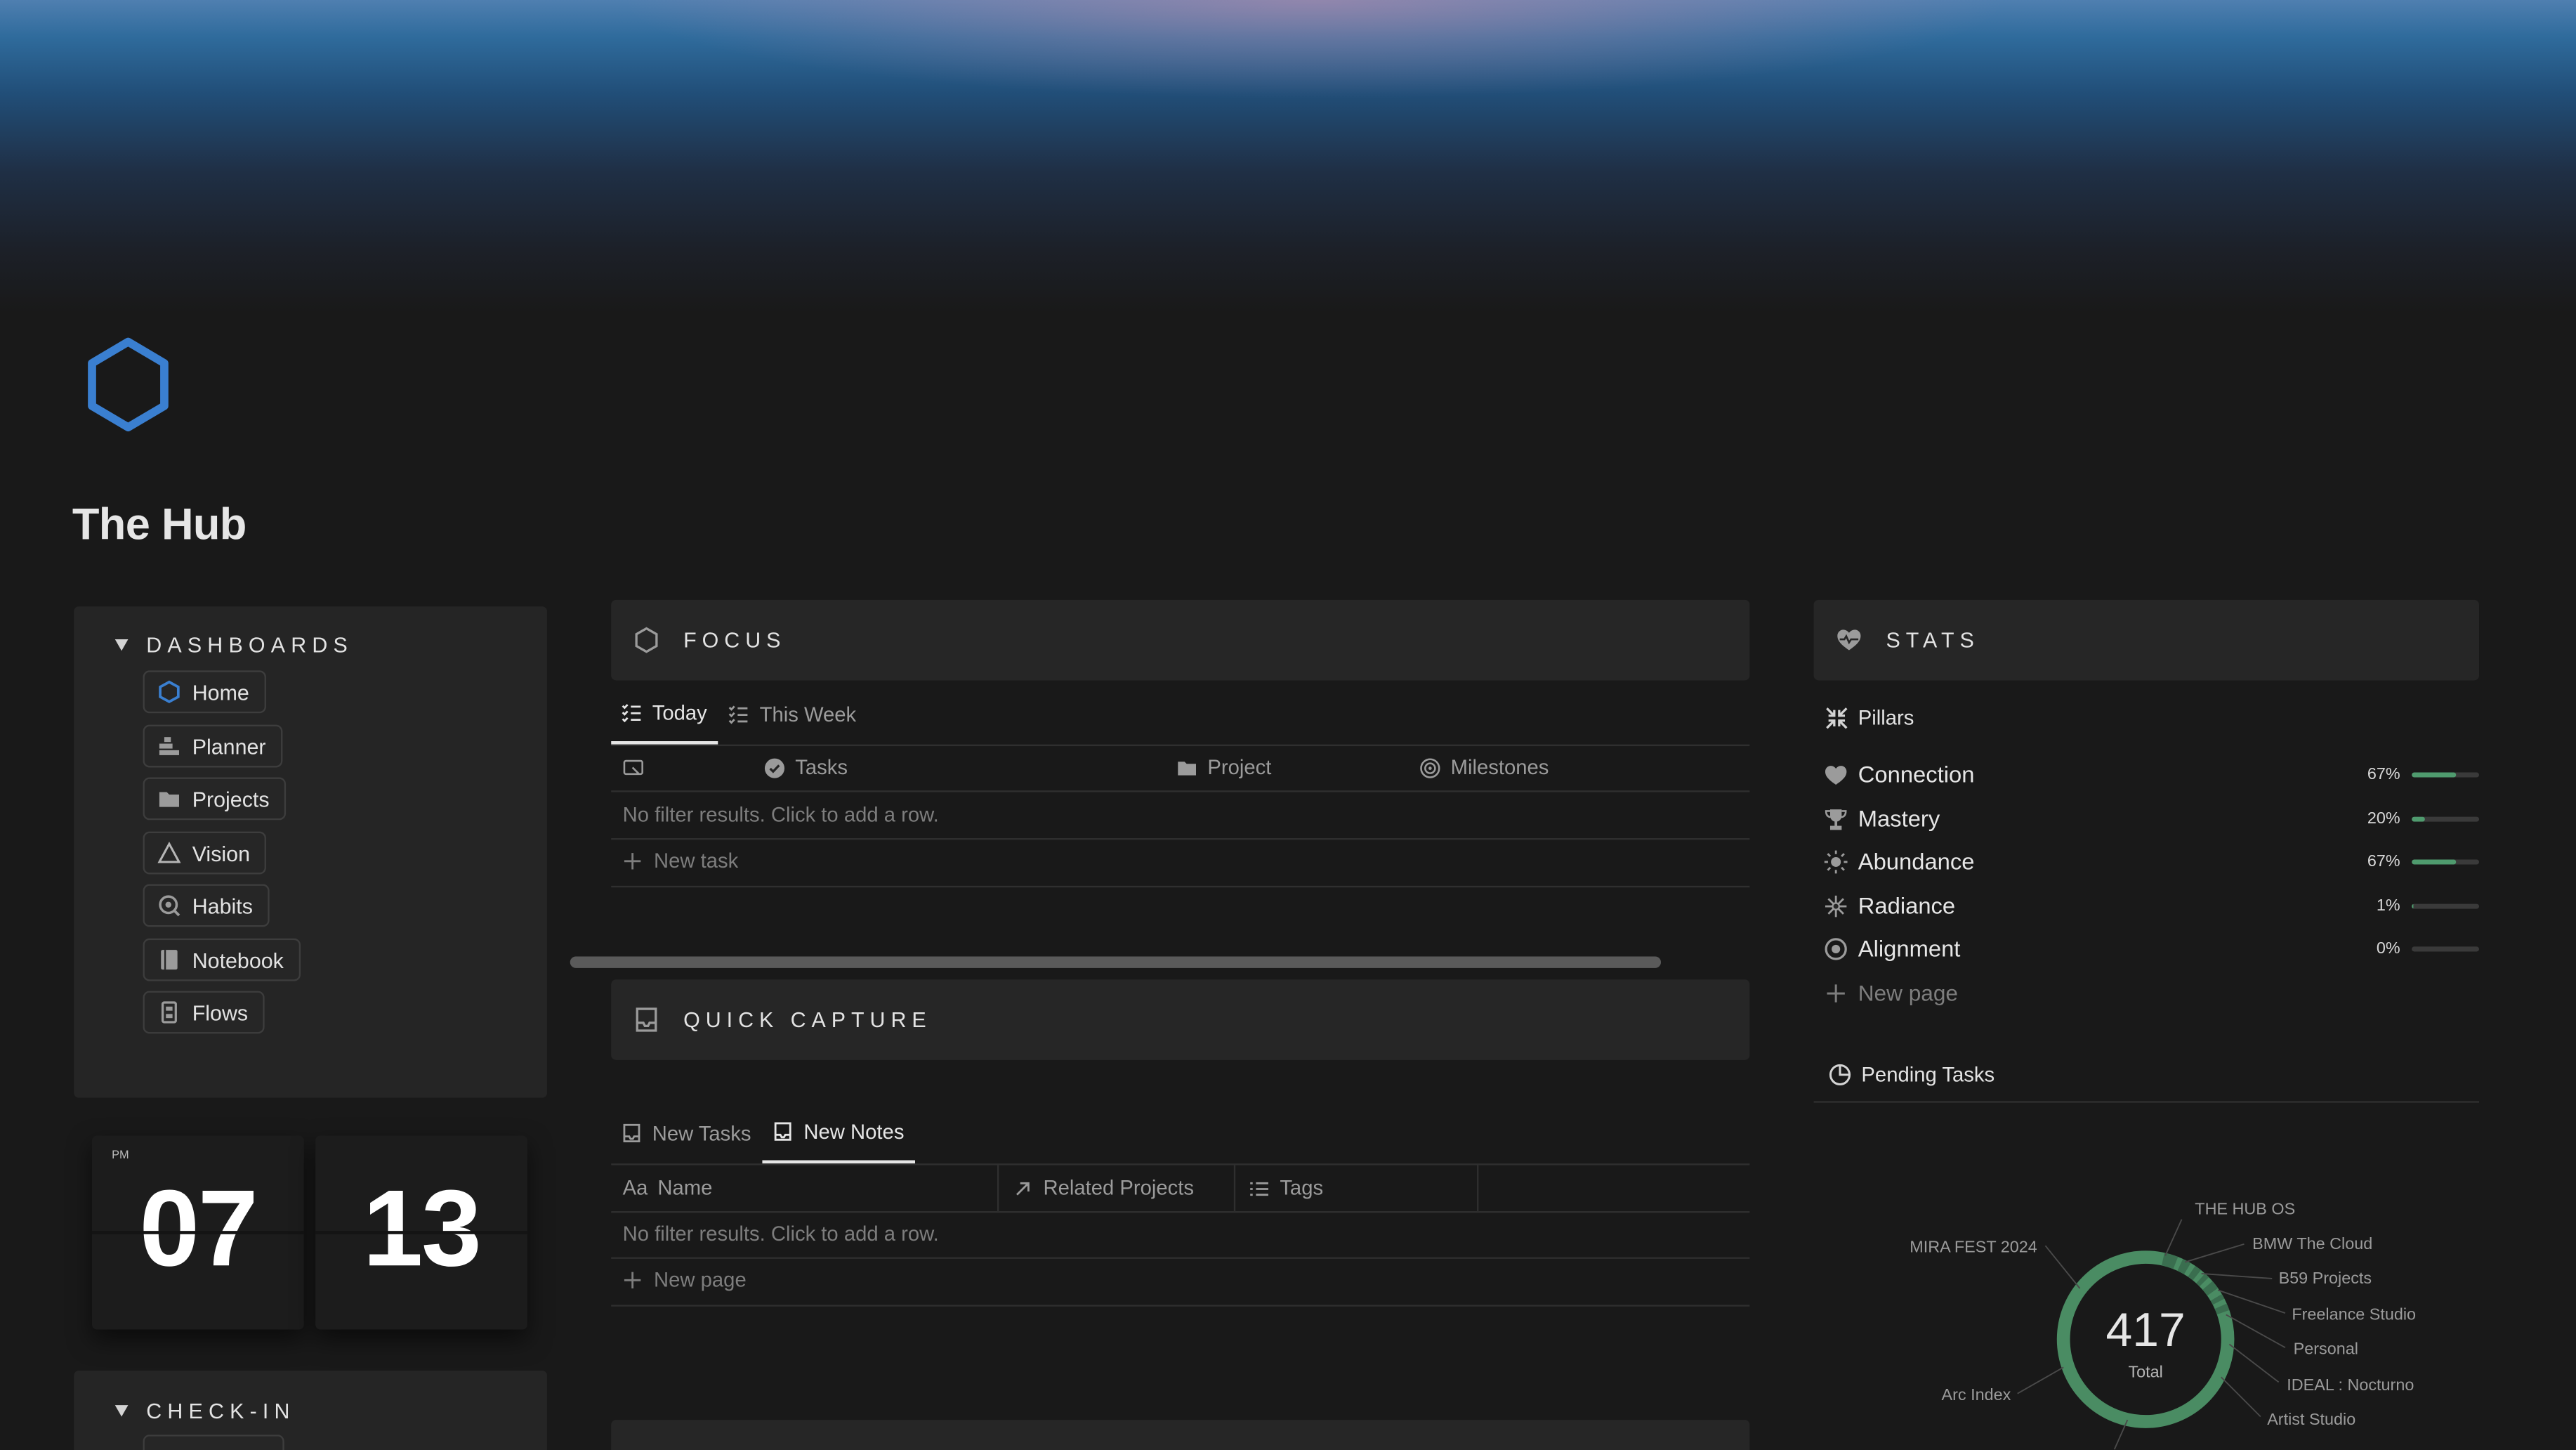 Image resolution: width=2576 pixels, height=1450 pixels. Describe the element at coordinates (169, 906) in the screenshot. I see `habits-icon` at that location.